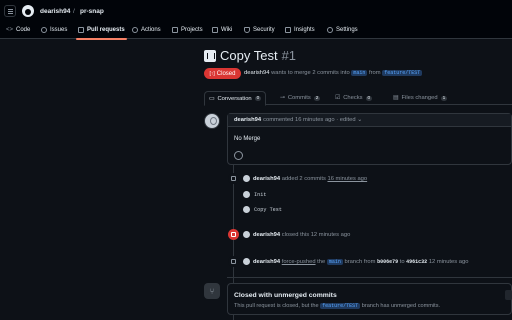 This screenshot has width=512, height=320. What do you see at coordinates (212, 291) in the screenshot?
I see `git-merge-icon: ⑂` at bounding box center [212, 291].